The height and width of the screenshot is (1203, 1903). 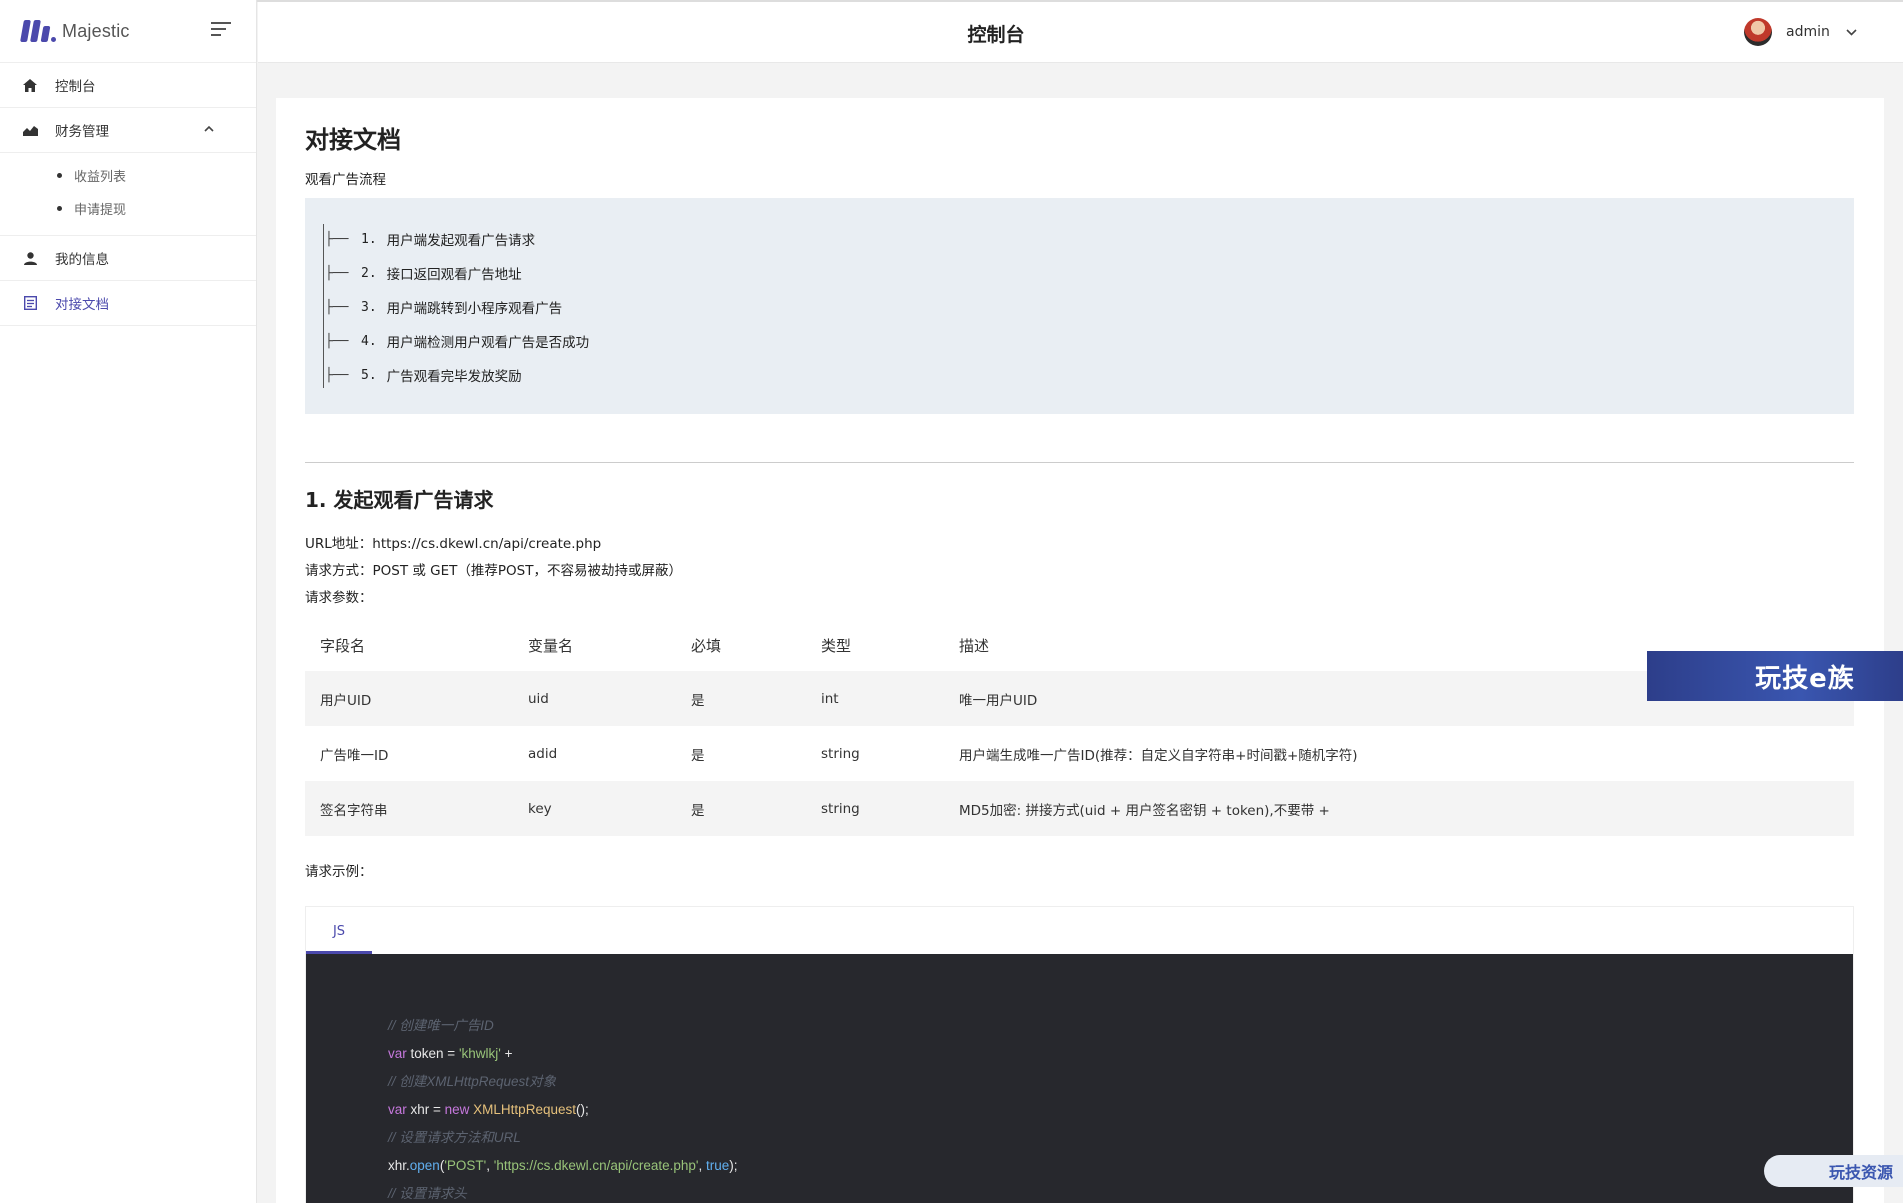 What do you see at coordinates (543, 753) in the screenshot?
I see `table-cell: adid` at bounding box center [543, 753].